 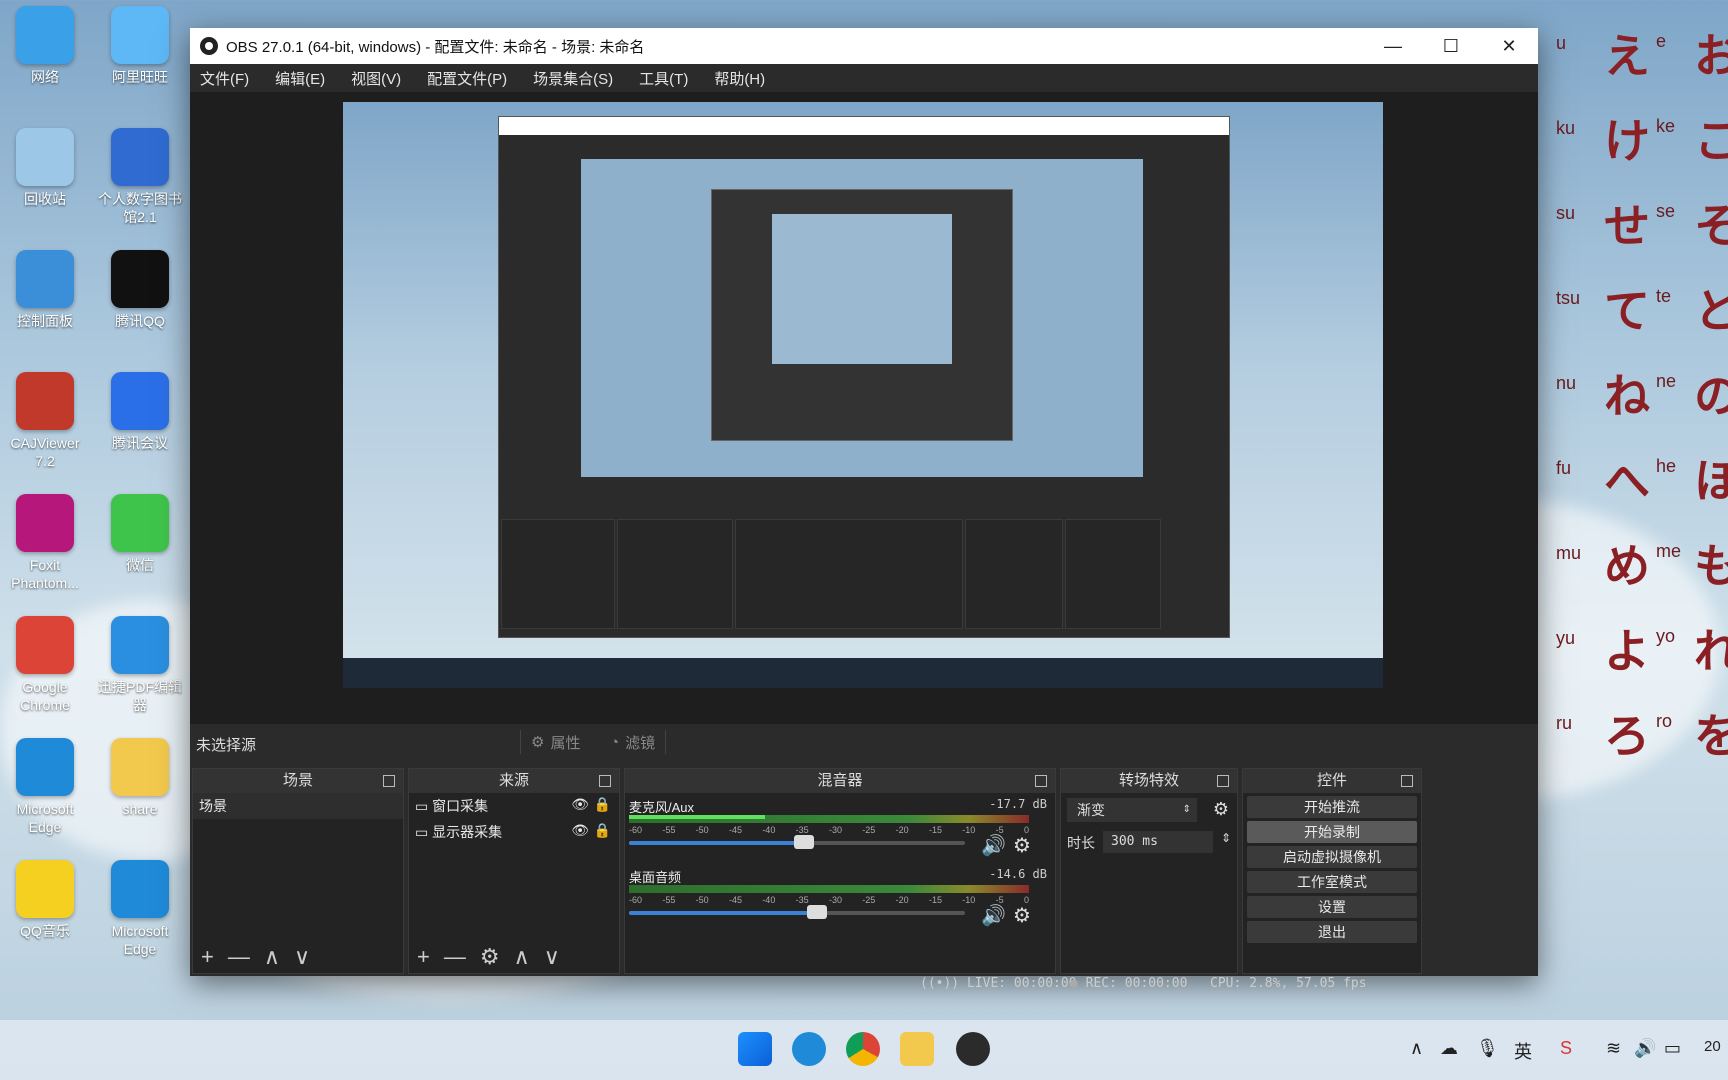 What do you see at coordinates (1158, 842) in the screenshot?
I see `duration-input: 300 ms` at bounding box center [1158, 842].